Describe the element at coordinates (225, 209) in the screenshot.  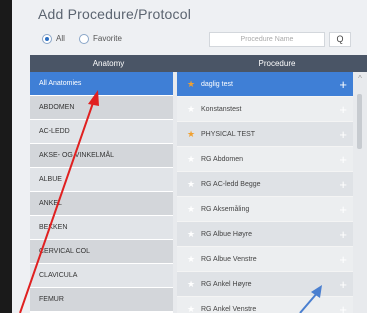
I see `procedure-item-label: RG Aksemåling` at that location.